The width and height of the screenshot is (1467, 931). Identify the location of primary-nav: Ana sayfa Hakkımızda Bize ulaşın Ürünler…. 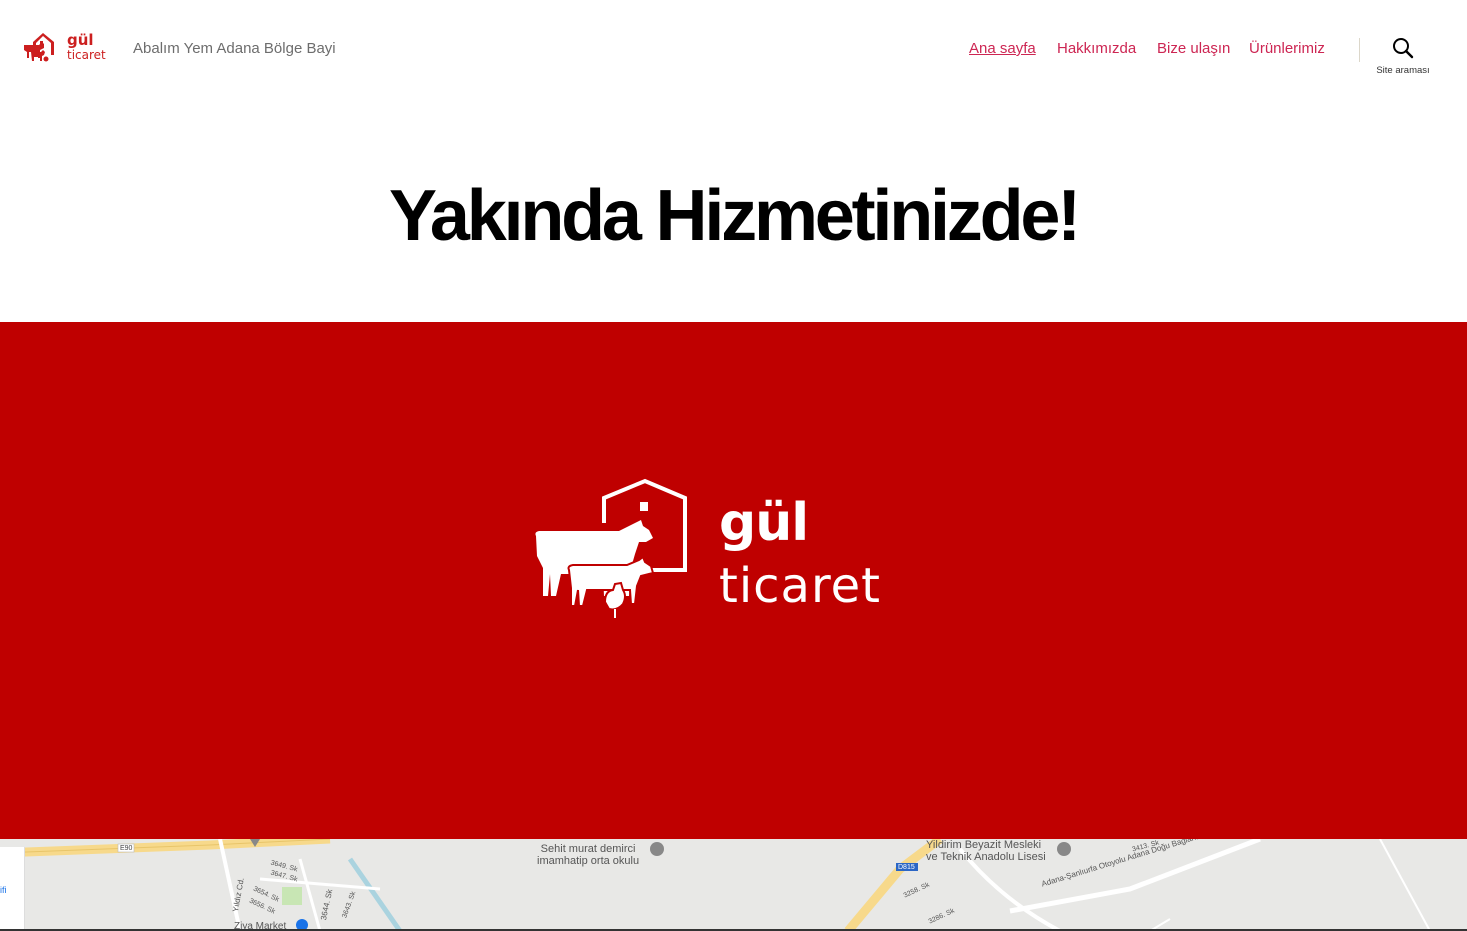
(733, 50).